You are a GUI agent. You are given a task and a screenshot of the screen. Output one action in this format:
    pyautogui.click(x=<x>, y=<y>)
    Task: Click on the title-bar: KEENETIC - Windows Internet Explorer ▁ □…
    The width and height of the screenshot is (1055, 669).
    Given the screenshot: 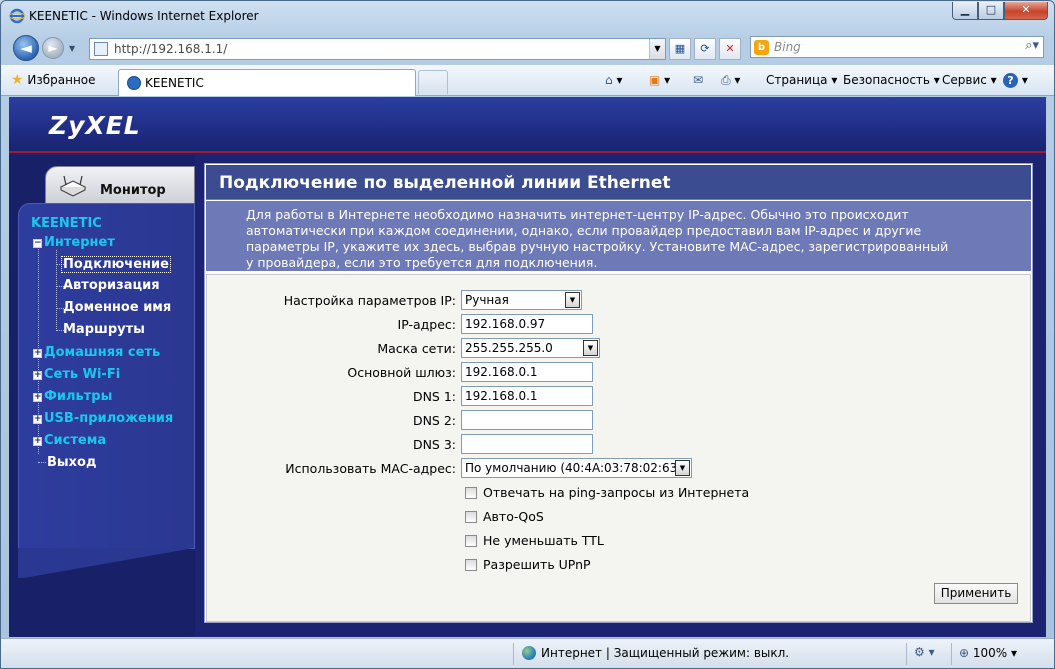 What is the action you would take?
    pyautogui.click(x=527, y=16)
    